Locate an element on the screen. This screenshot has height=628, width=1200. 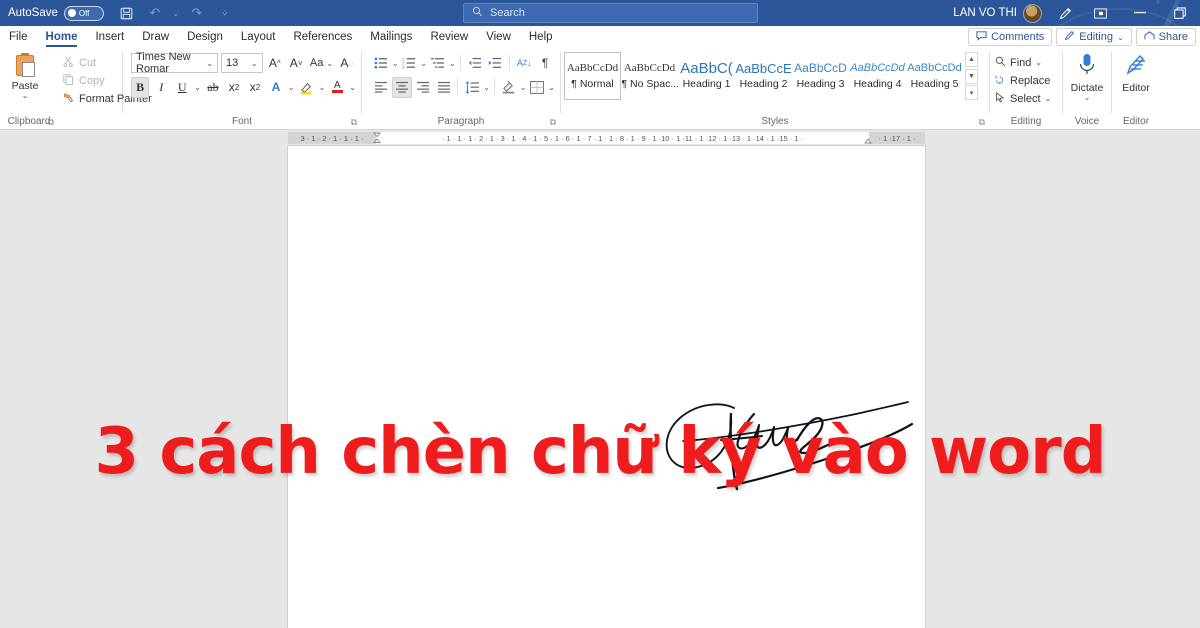
text-highlight-color-icon is located at coordinates (307, 87).